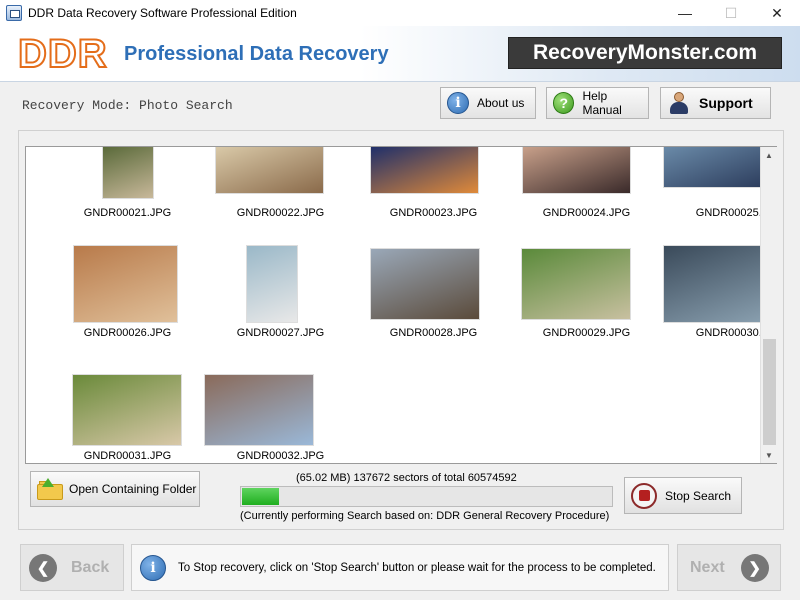 This screenshot has width=800, height=600. Describe the element at coordinates (127, 333) in the screenshot. I see `photo-filename: GNDR00026.JPG` at that location.